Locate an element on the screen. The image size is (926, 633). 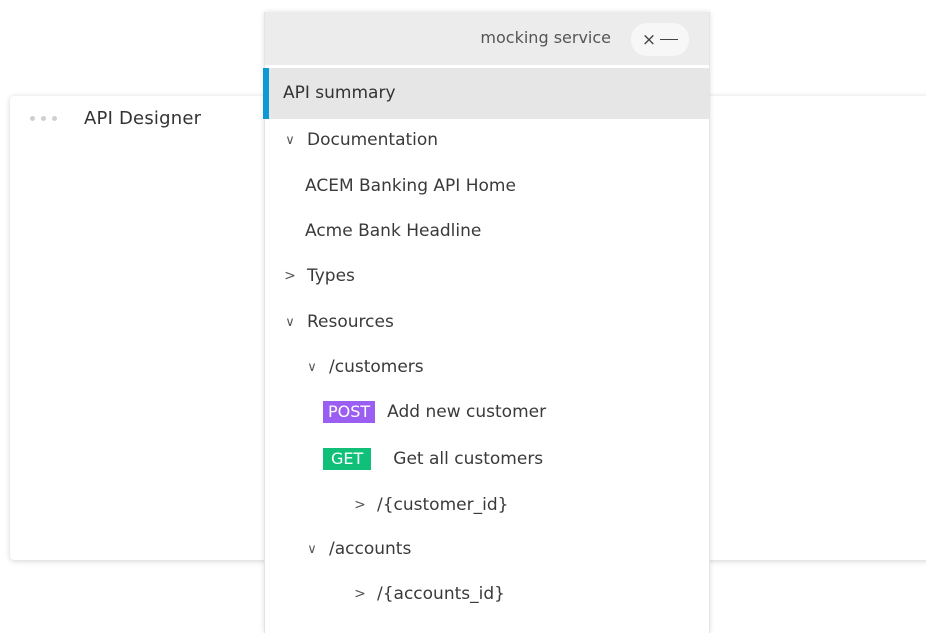
nav-group-label: Resources is located at coordinates (350, 322).